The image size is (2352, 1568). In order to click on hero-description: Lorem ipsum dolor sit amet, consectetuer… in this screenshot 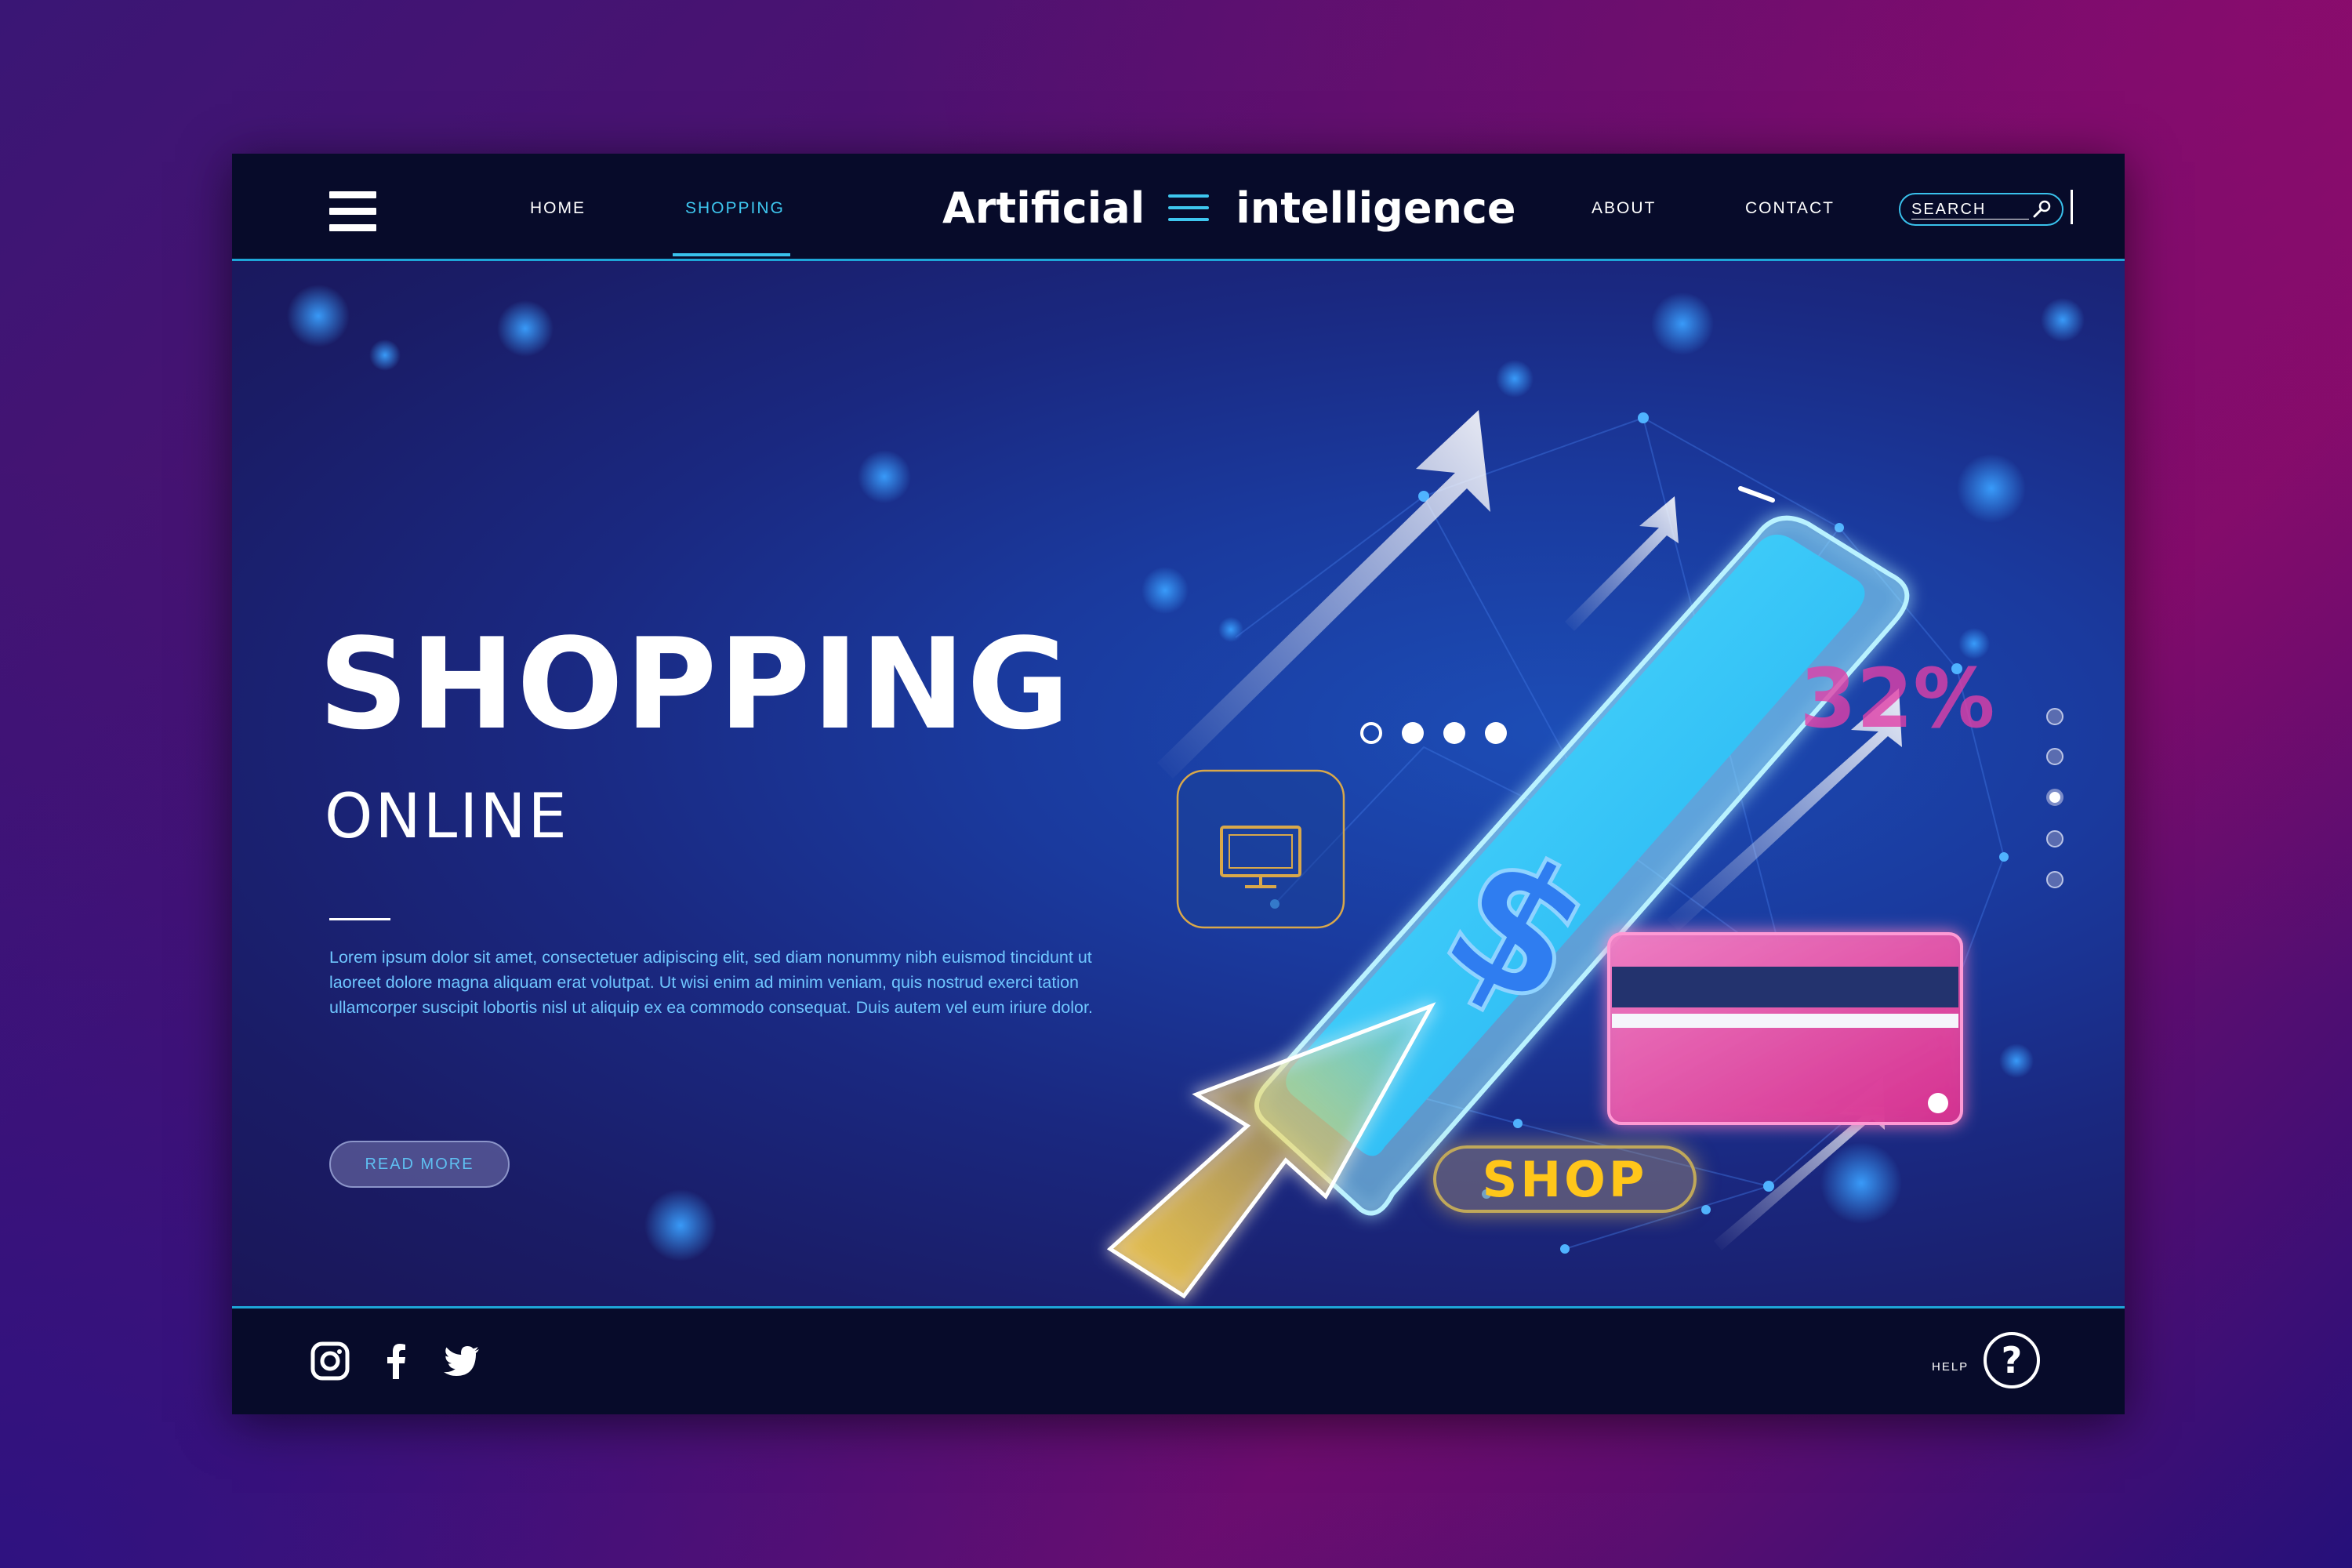, I will do `click(711, 982)`.